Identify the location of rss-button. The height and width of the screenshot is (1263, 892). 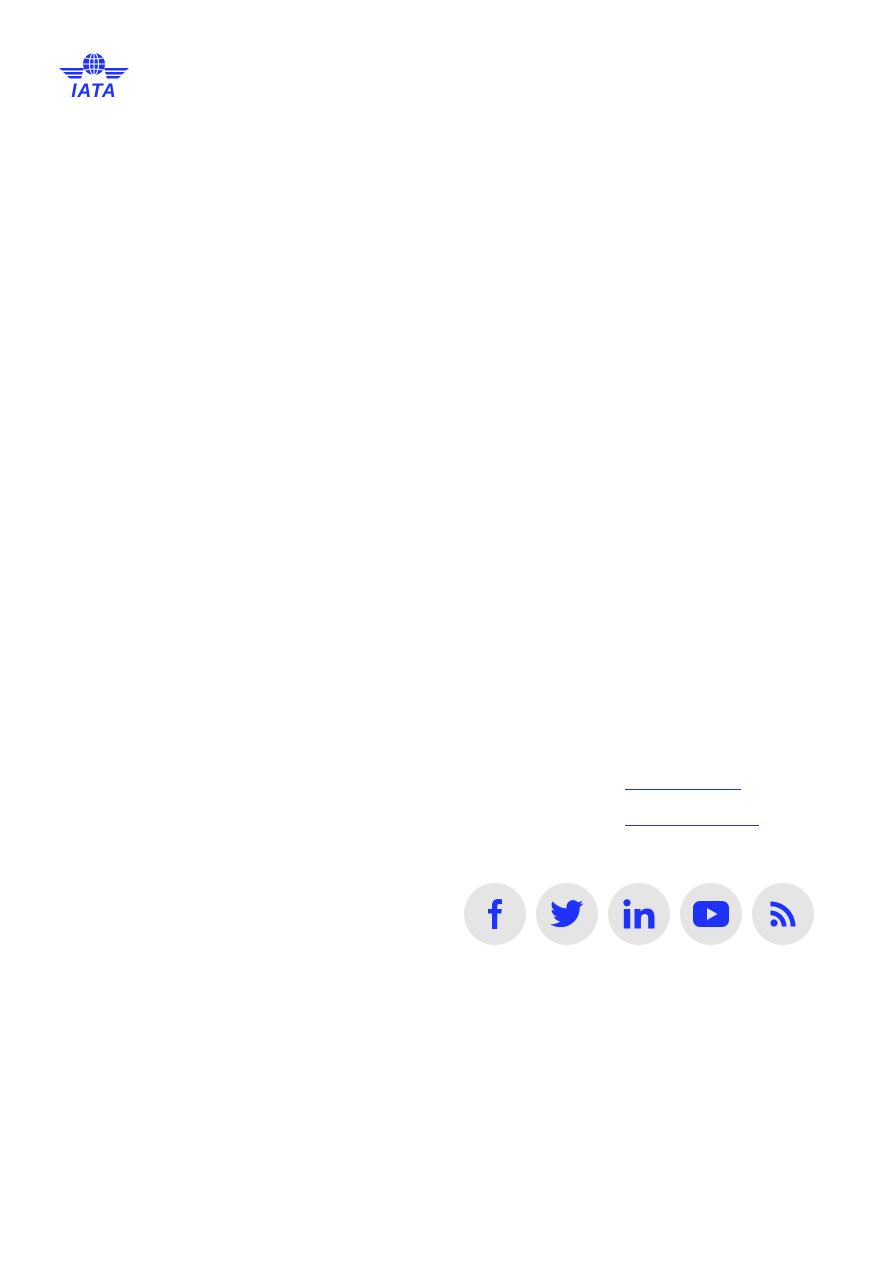
(783, 914).